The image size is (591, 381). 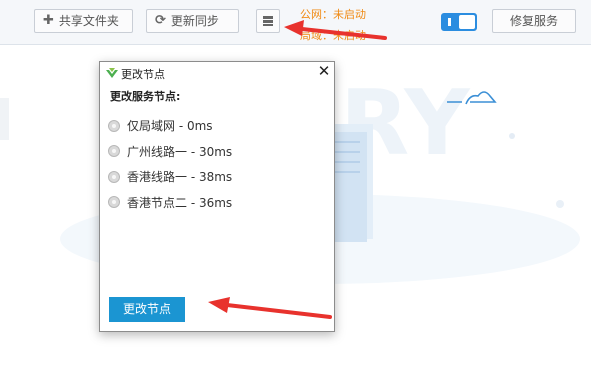 What do you see at coordinates (160, 20) in the screenshot?
I see `refresh-icon: ⟳` at bounding box center [160, 20].